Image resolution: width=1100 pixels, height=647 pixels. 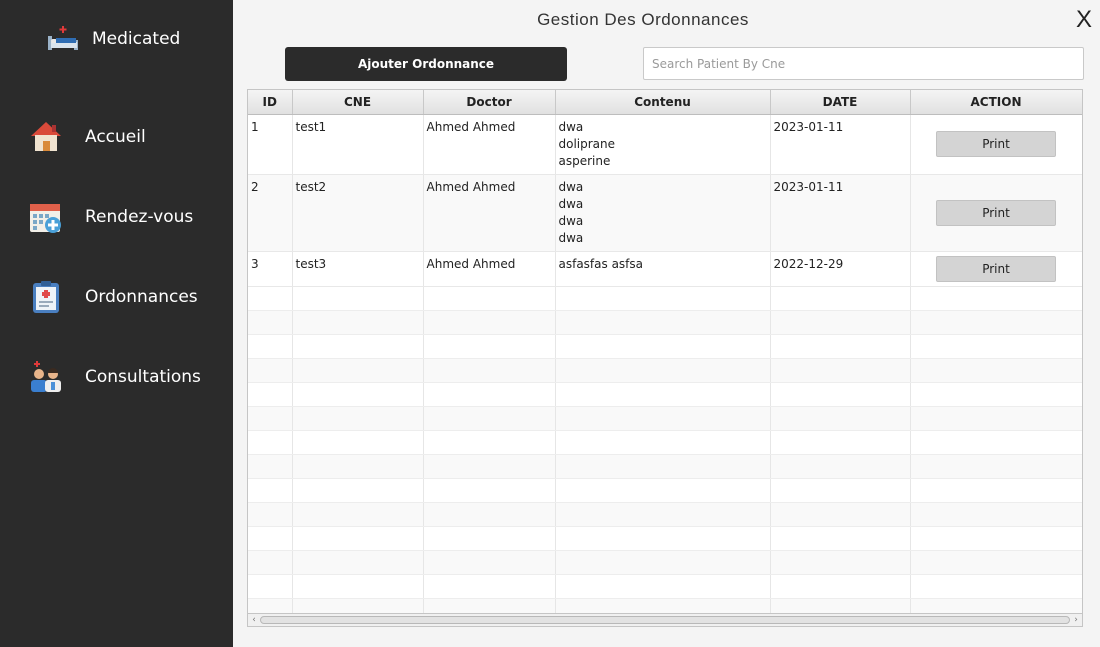 I want to click on sidebar-item-consultations: Consultations, so click(x=114, y=377).